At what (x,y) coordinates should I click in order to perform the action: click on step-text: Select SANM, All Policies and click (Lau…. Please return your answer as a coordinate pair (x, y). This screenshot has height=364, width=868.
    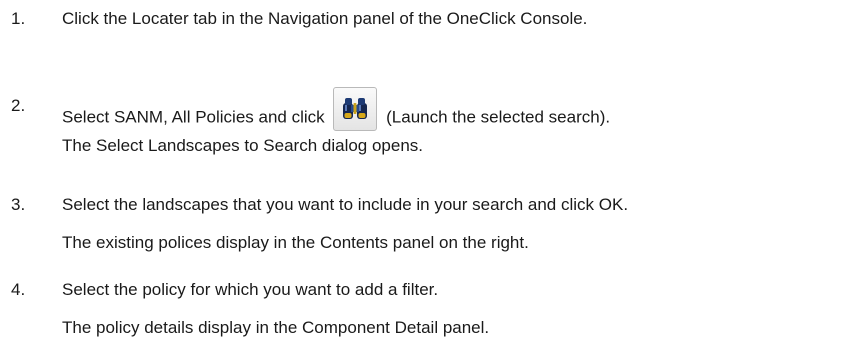
    Looking at the image, I should click on (336, 113).